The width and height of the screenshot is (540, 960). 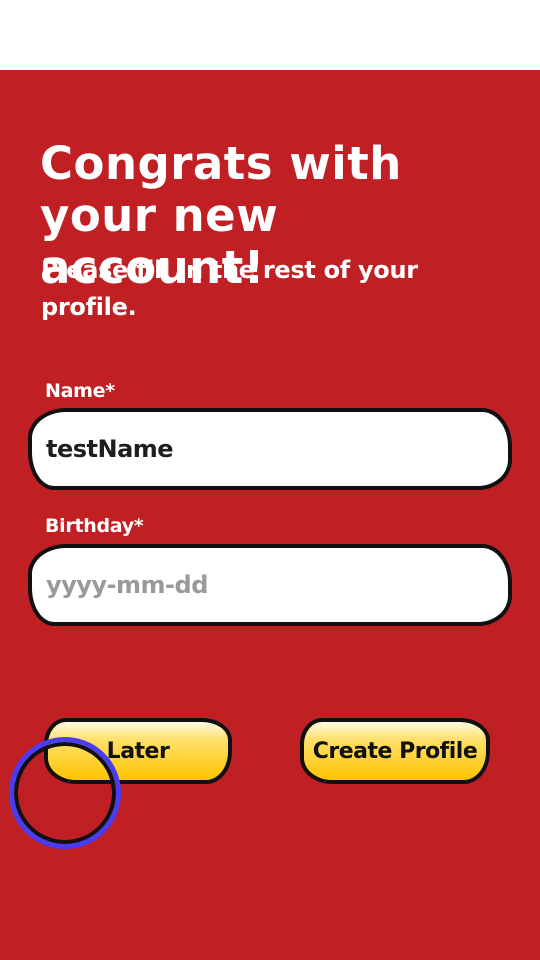 What do you see at coordinates (395, 751) in the screenshot?
I see `create-profile-button: Create Profile` at bounding box center [395, 751].